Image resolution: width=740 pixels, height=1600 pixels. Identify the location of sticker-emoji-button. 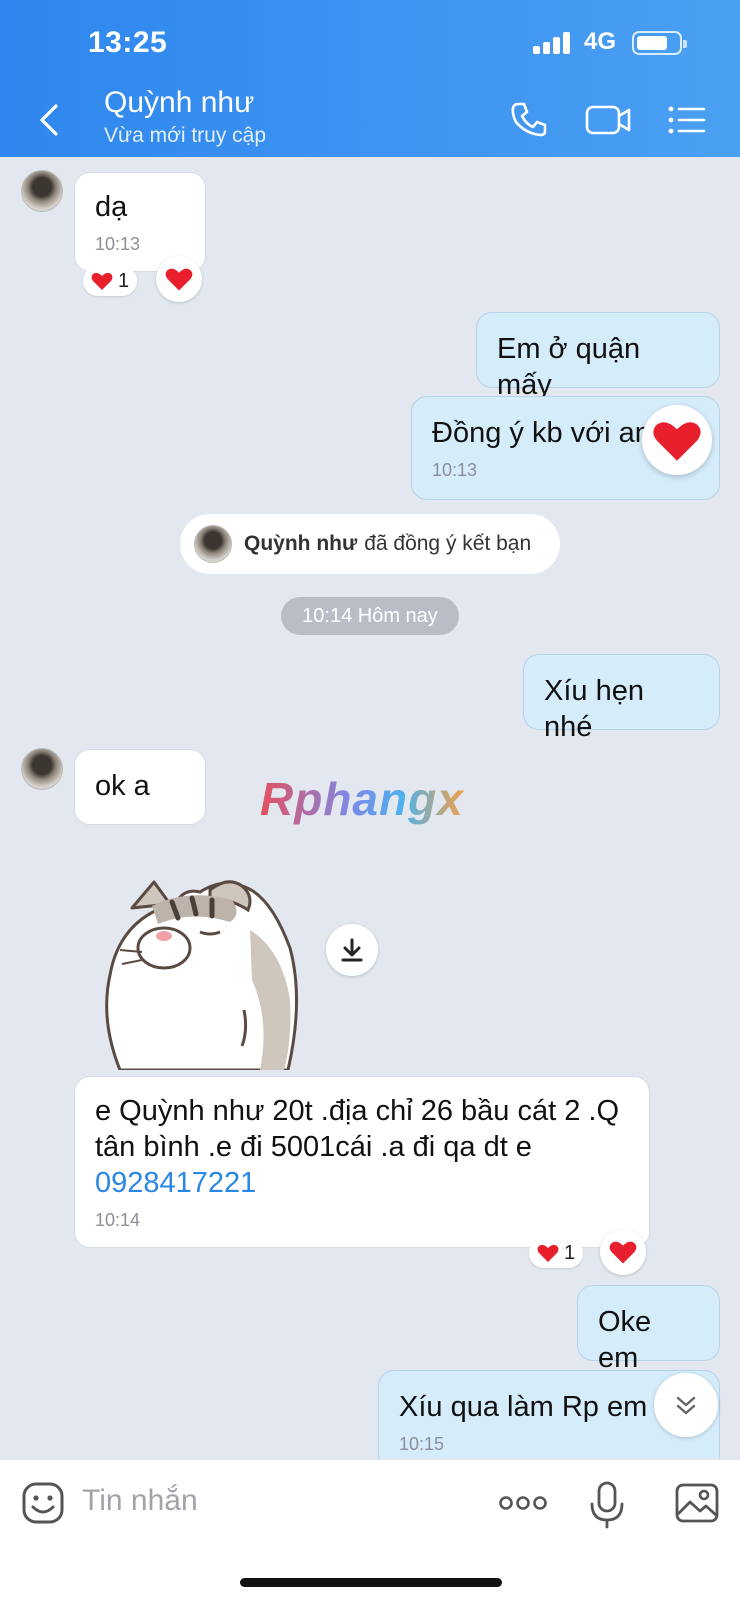
(43, 1503).